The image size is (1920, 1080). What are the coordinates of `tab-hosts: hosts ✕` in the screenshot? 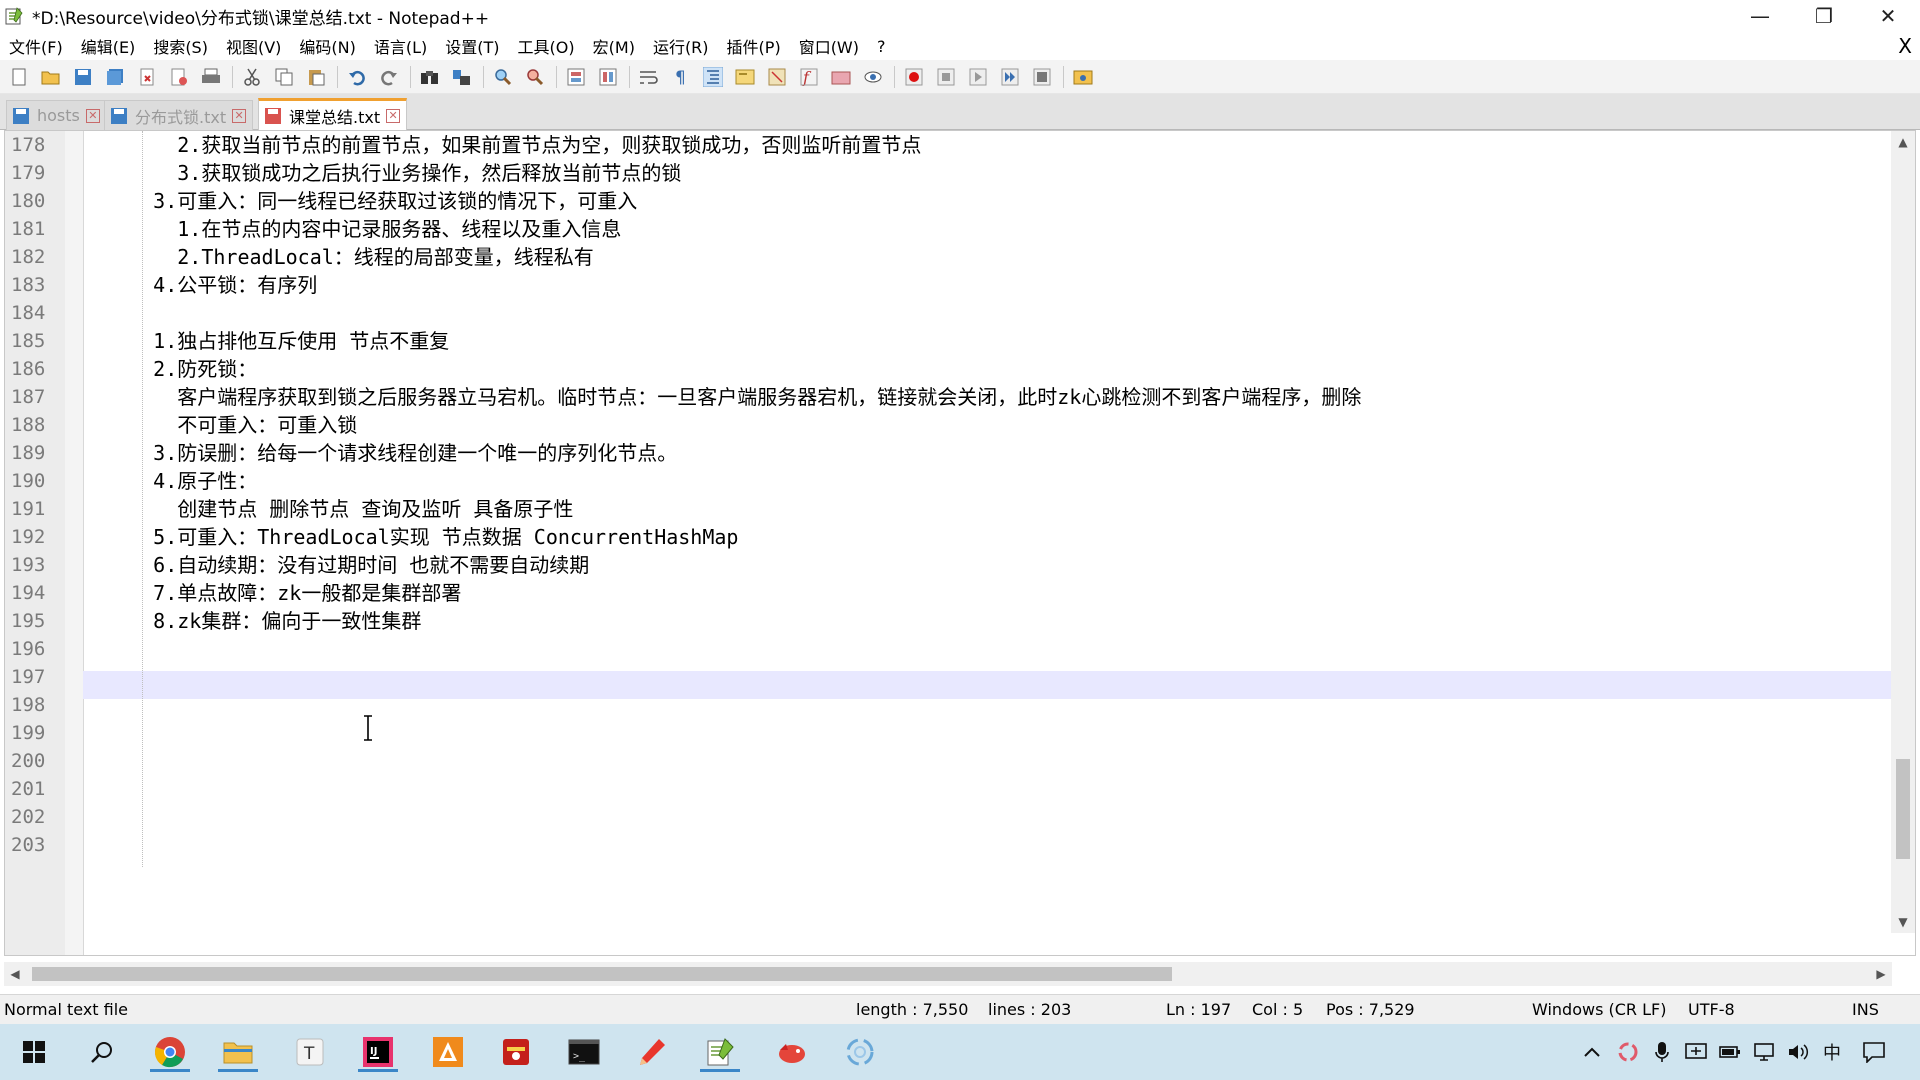 It's located at (56, 115).